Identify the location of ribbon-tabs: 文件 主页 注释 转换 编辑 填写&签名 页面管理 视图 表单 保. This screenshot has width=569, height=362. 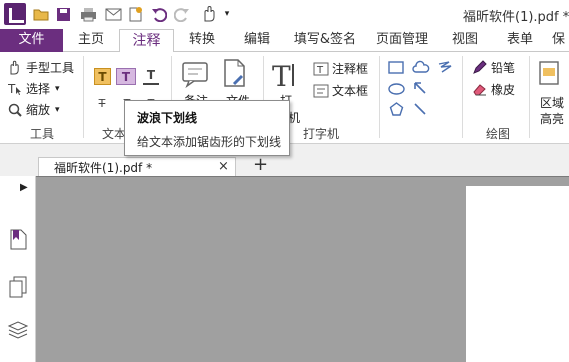
(284, 41).